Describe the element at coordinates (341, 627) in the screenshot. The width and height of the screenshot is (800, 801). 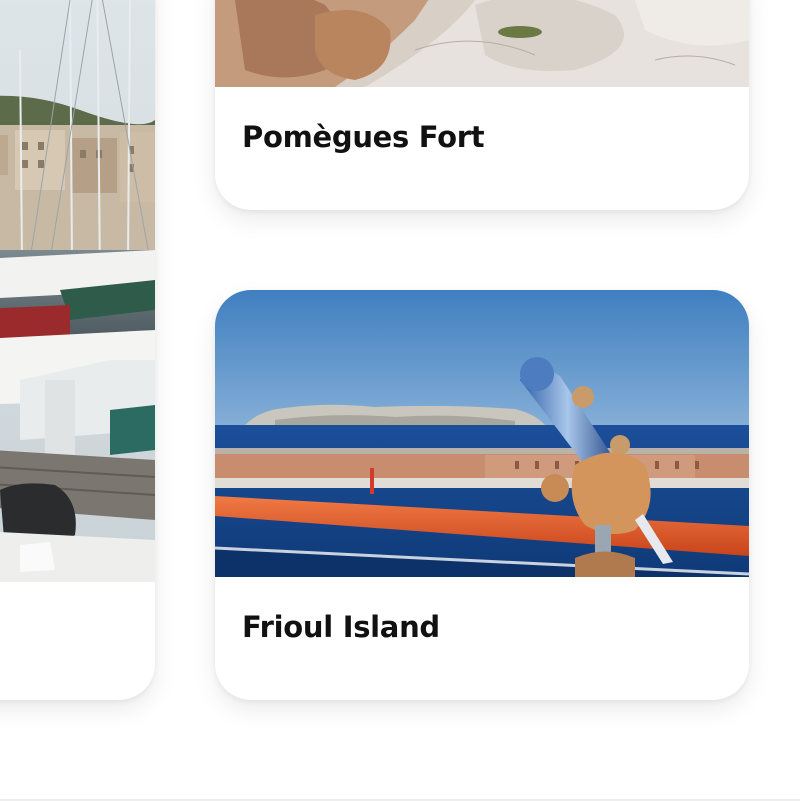
I see `card-title: Frioul Island` at that location.